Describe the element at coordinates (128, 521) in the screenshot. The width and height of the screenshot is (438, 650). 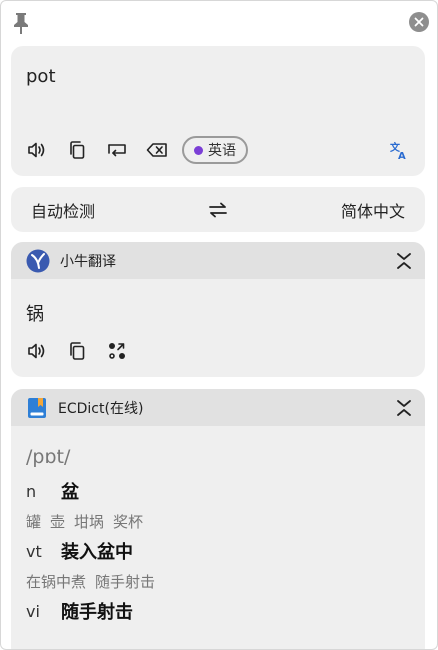
I see `related-word: 奖杯` at that location.